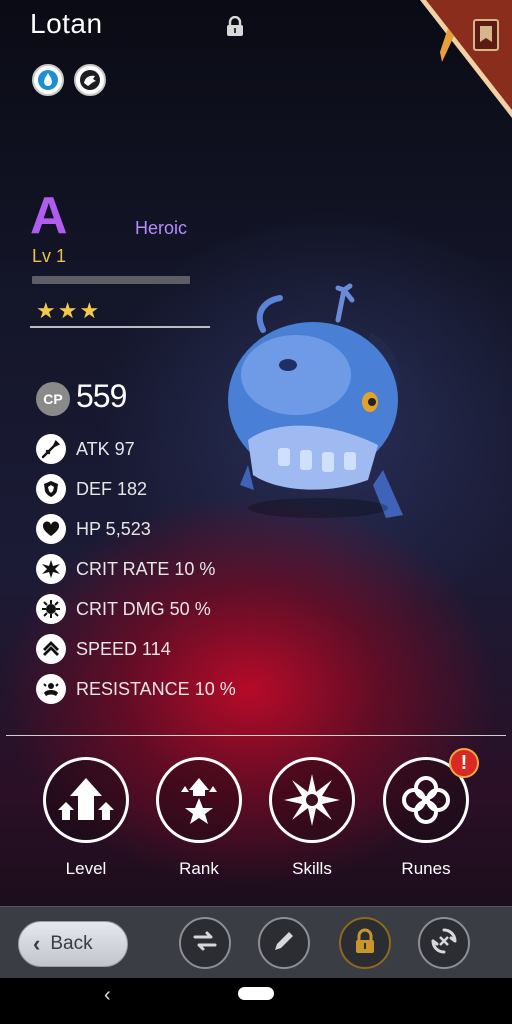 This screenshot has height=1024, width=512. Describe the element at coordinates (112, 488) in the screenshot. I see `stat-label: DEF 182` at that location.